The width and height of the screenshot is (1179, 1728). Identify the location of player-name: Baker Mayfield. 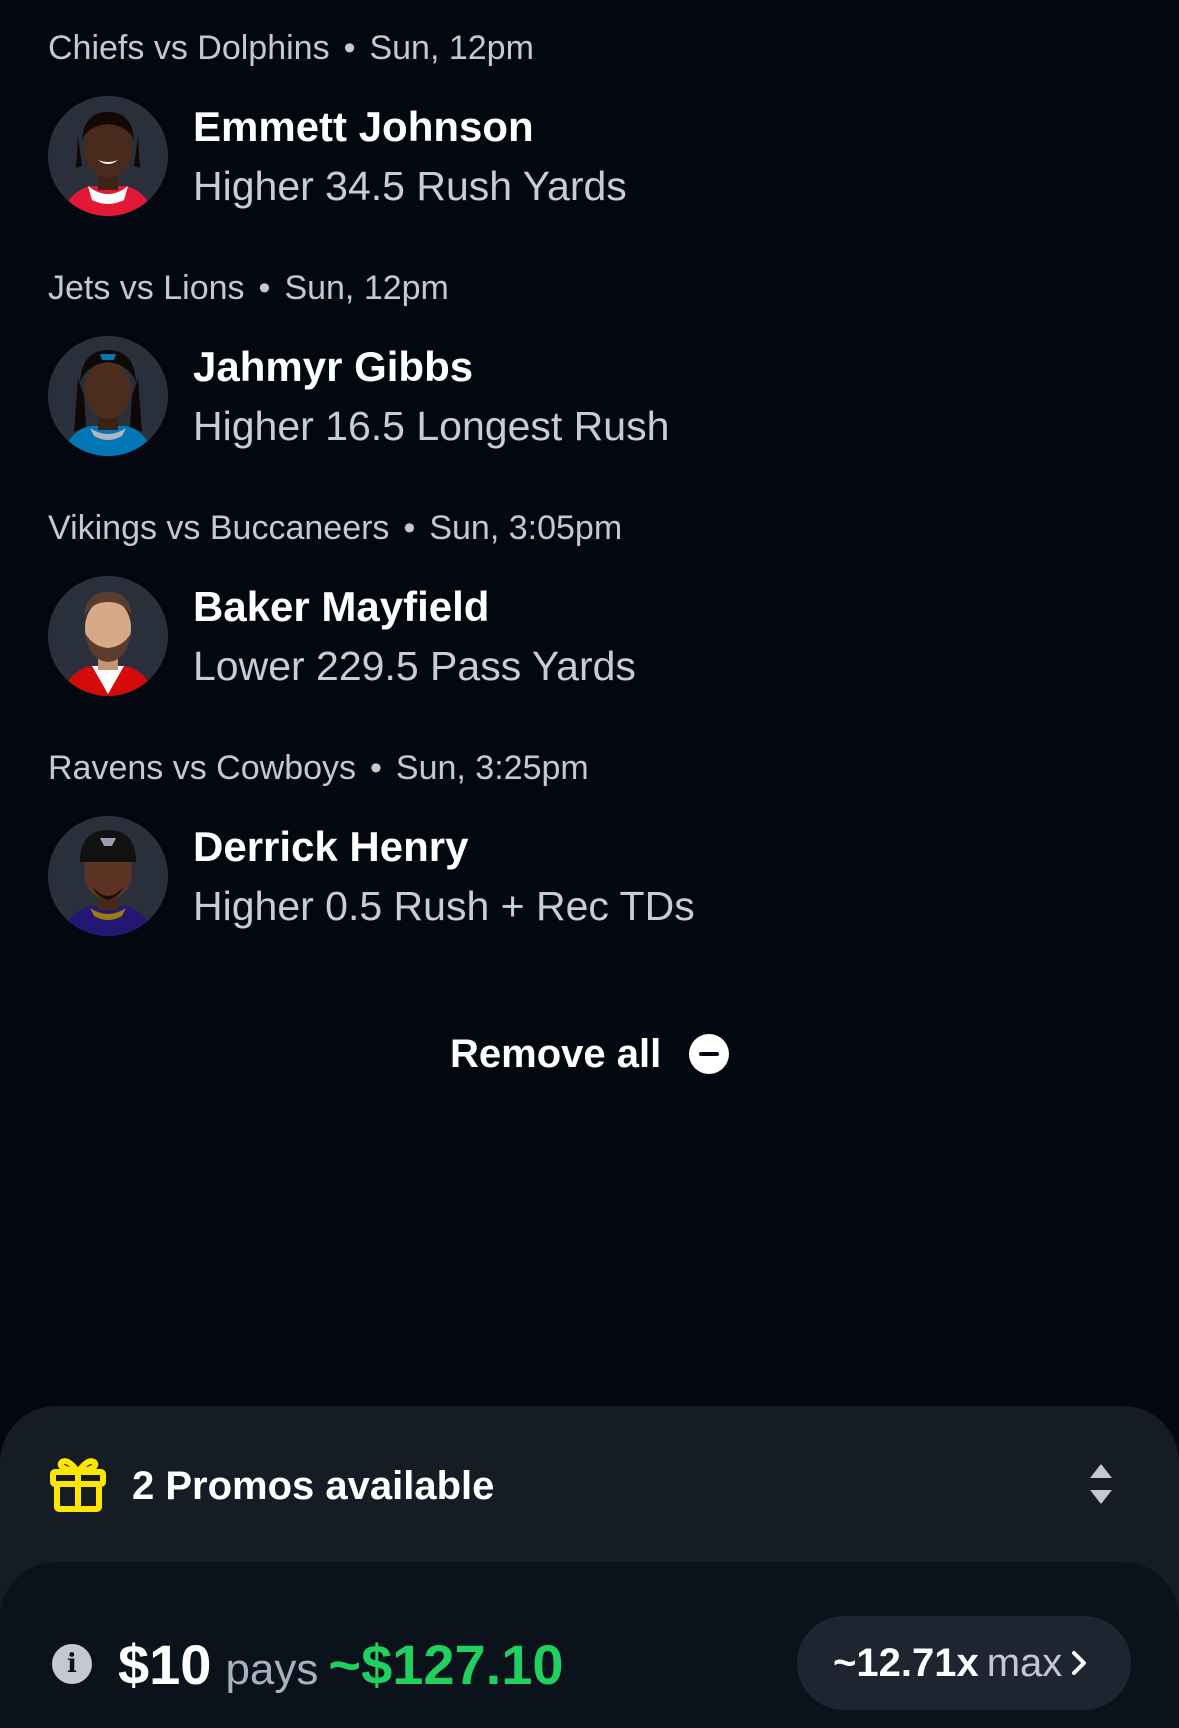
(341, 606).